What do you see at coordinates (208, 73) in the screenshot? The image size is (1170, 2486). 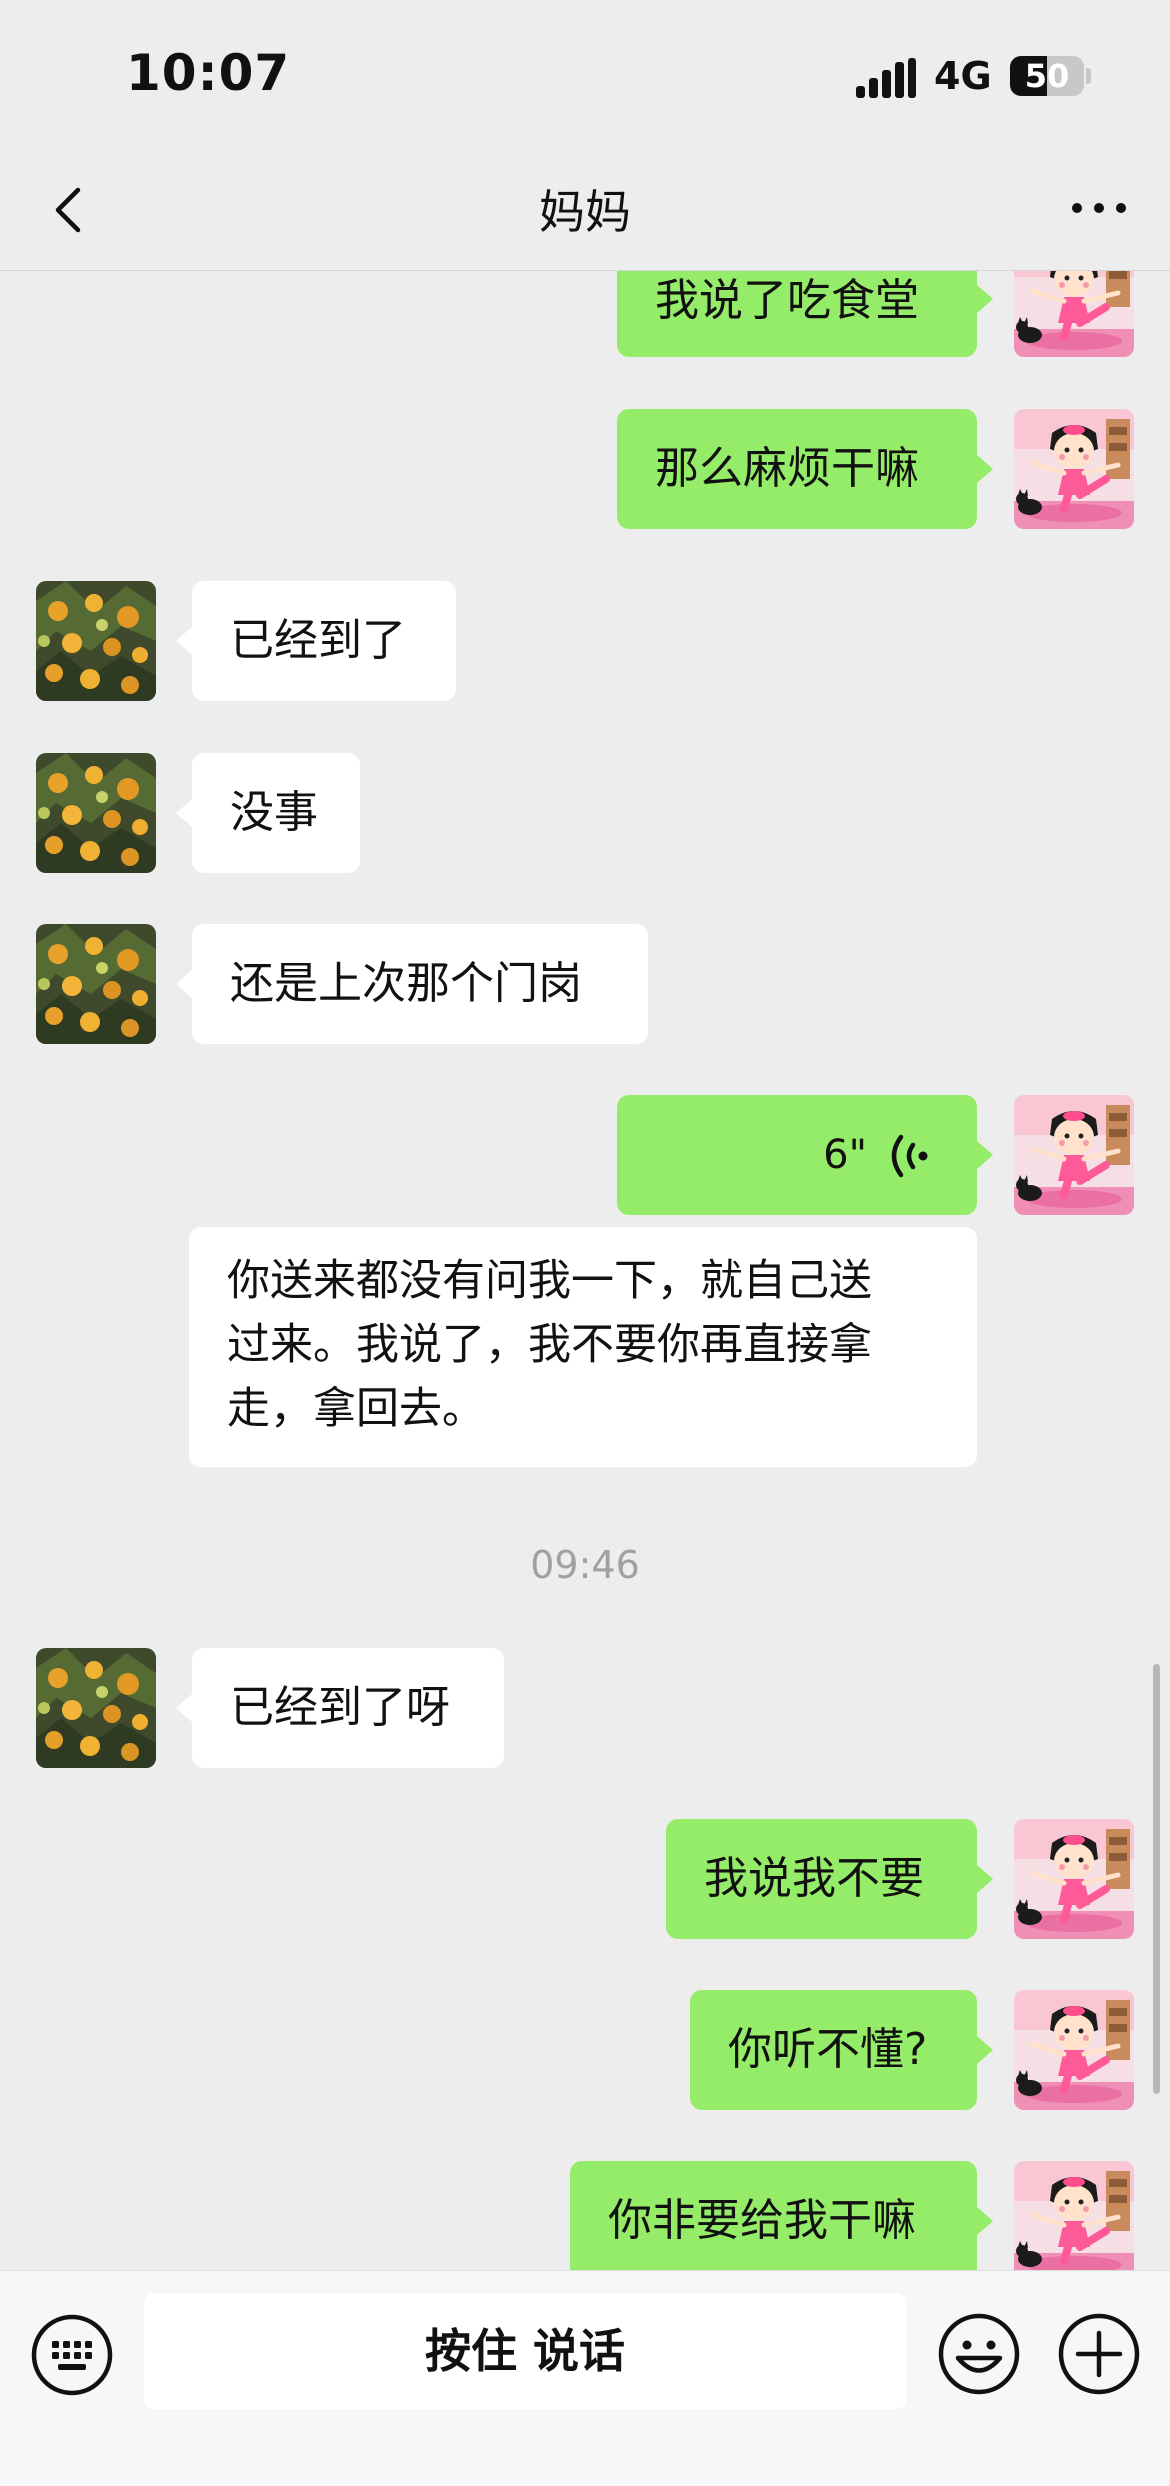 I see `status-time: 10:07` at bounding box center [208, 73].